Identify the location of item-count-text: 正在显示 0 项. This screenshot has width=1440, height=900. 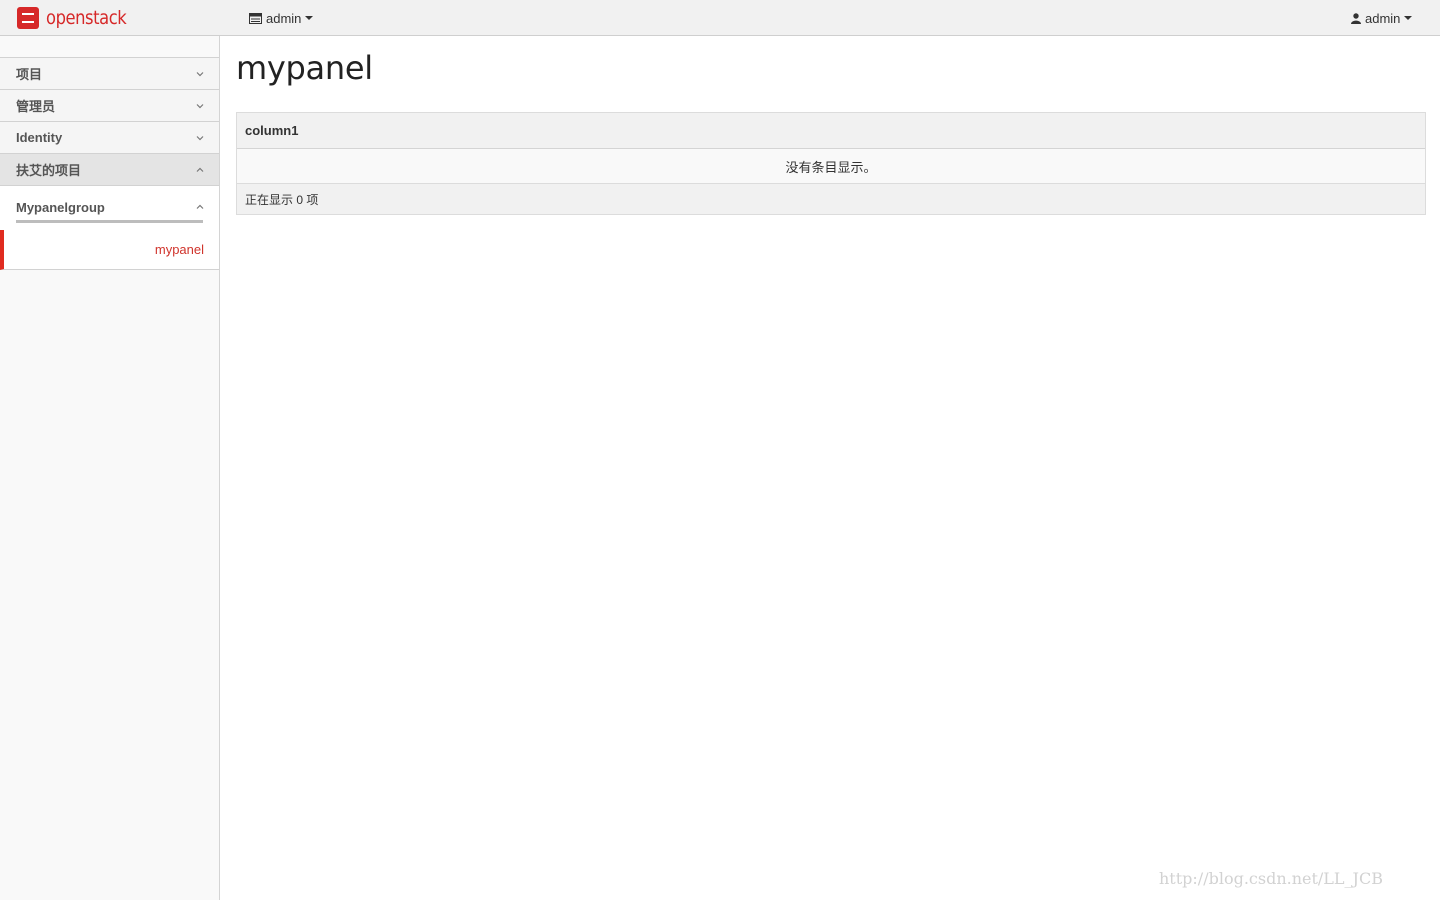
(282, 199).